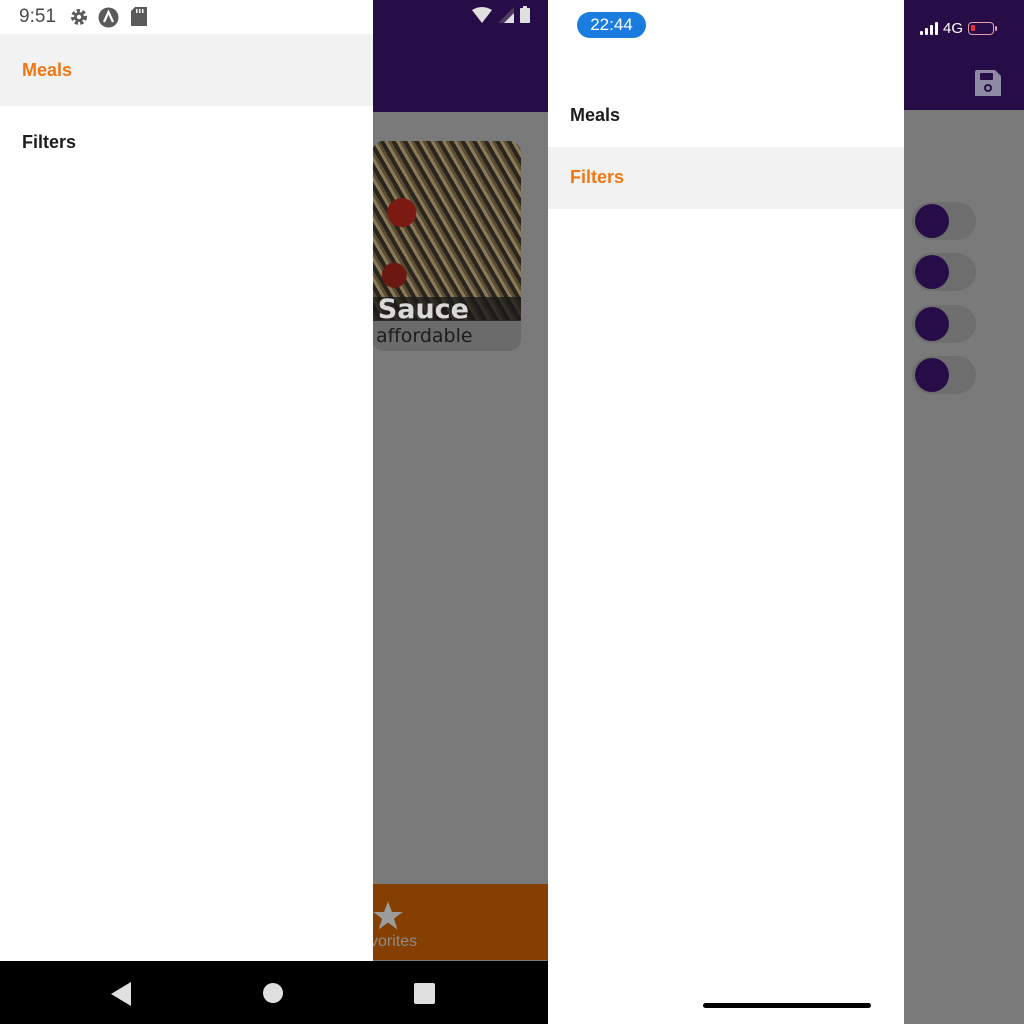  What do you see at coordinates (424, 336) in the screenshot?
I see `meal-affordability: affordable` at bounding box center [424, 336].